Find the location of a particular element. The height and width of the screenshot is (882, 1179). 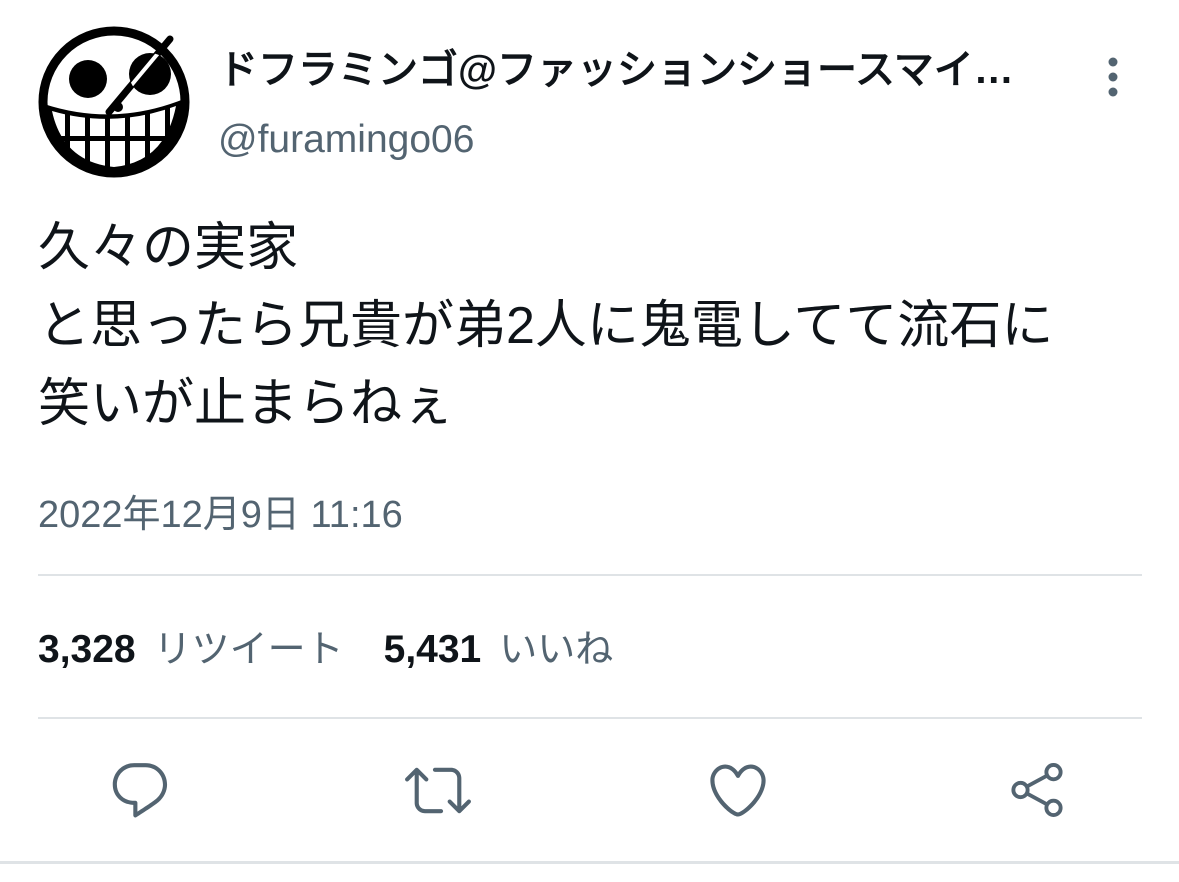

more-options-button is located at coordinates (1113, 77).